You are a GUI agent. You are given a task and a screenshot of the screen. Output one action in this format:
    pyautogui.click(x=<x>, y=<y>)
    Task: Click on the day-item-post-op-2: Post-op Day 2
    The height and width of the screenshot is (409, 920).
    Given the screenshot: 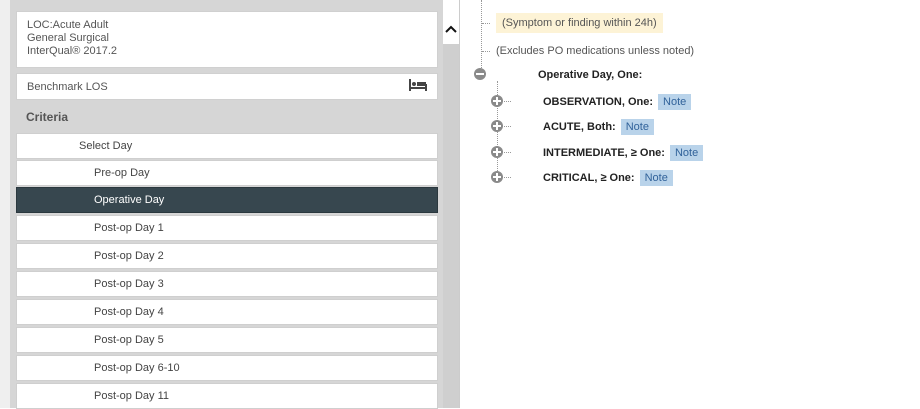 What is the action you would take?
    pyautogui.click(x=227, y=256)
    